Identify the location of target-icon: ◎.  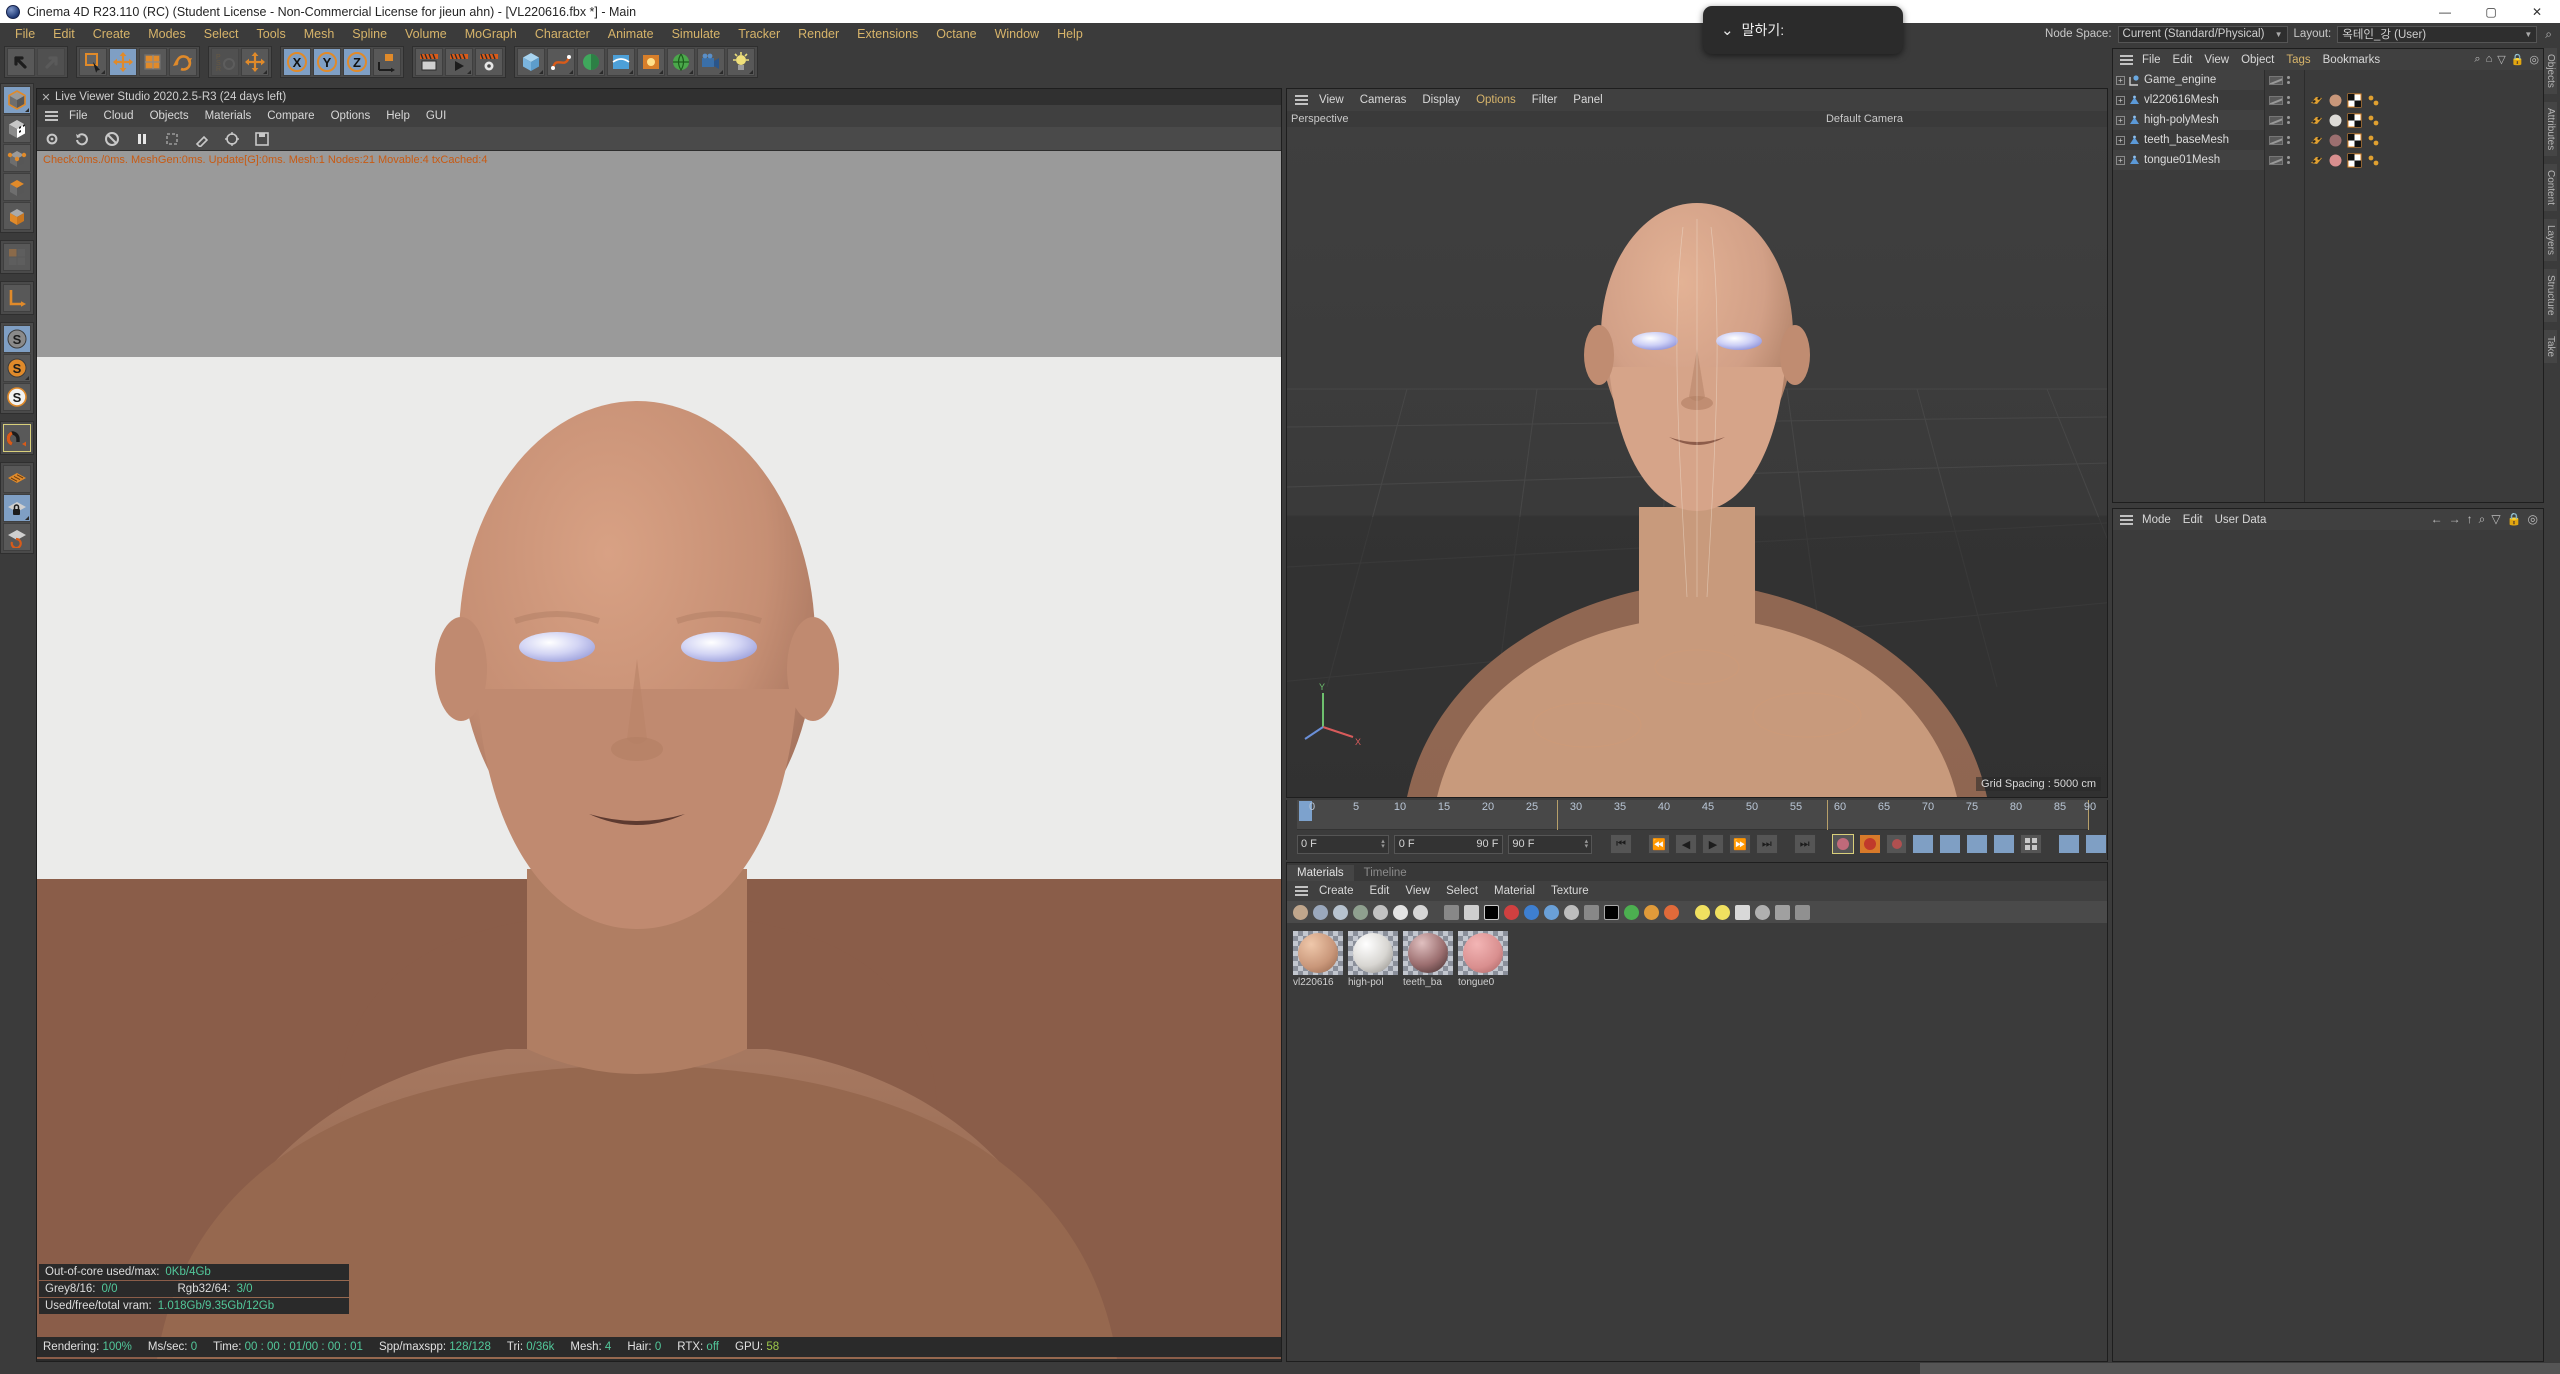
(2534, 59).